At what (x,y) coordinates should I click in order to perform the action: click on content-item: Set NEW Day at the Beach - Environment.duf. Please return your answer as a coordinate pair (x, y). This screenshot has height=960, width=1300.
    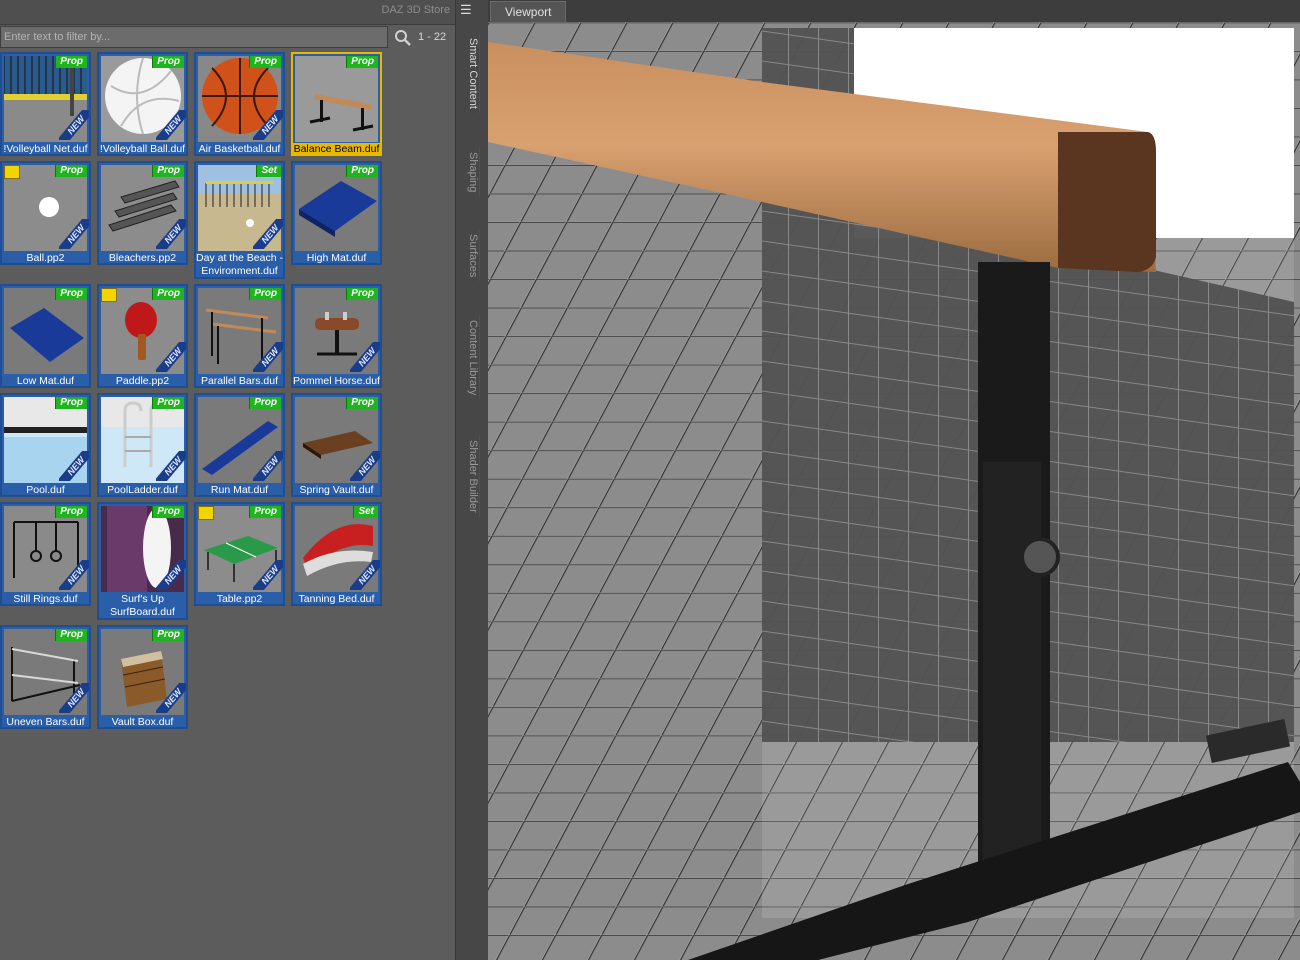
    Looking at the image, I should click on (239, 220).